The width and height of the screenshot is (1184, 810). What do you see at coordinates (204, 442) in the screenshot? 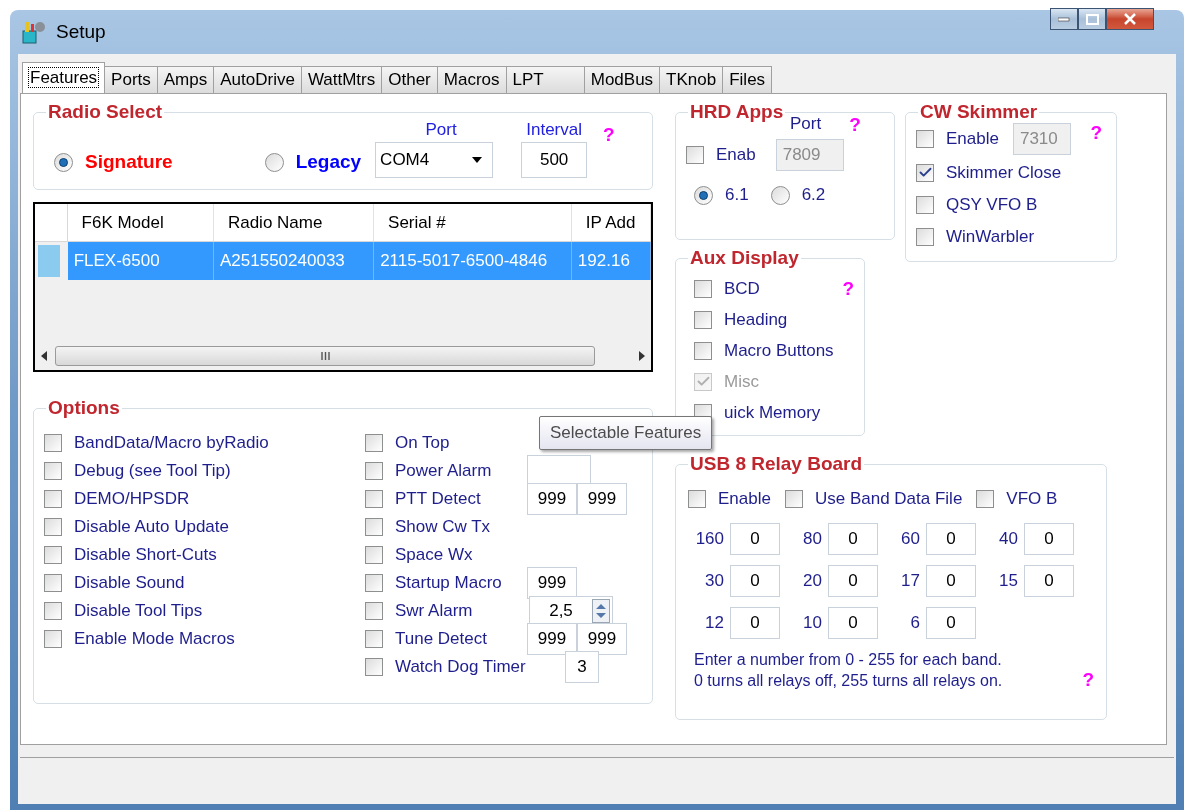
I see `checkbox: BandData/Macro byRadio` at bounding box center [204, 442].